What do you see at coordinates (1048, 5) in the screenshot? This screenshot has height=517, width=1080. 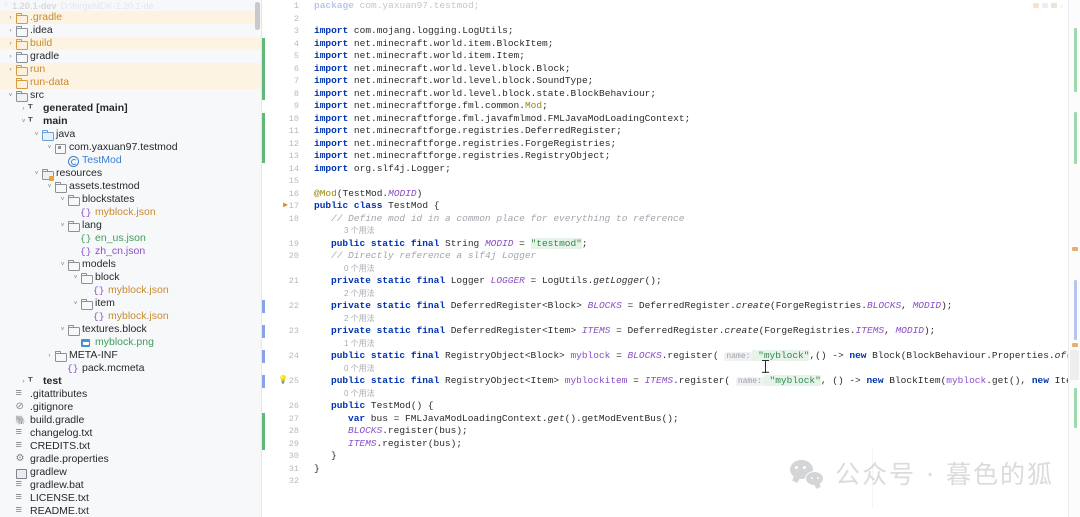 I see `inspection-widget: ⌄` at bounding box center [1048, 5].